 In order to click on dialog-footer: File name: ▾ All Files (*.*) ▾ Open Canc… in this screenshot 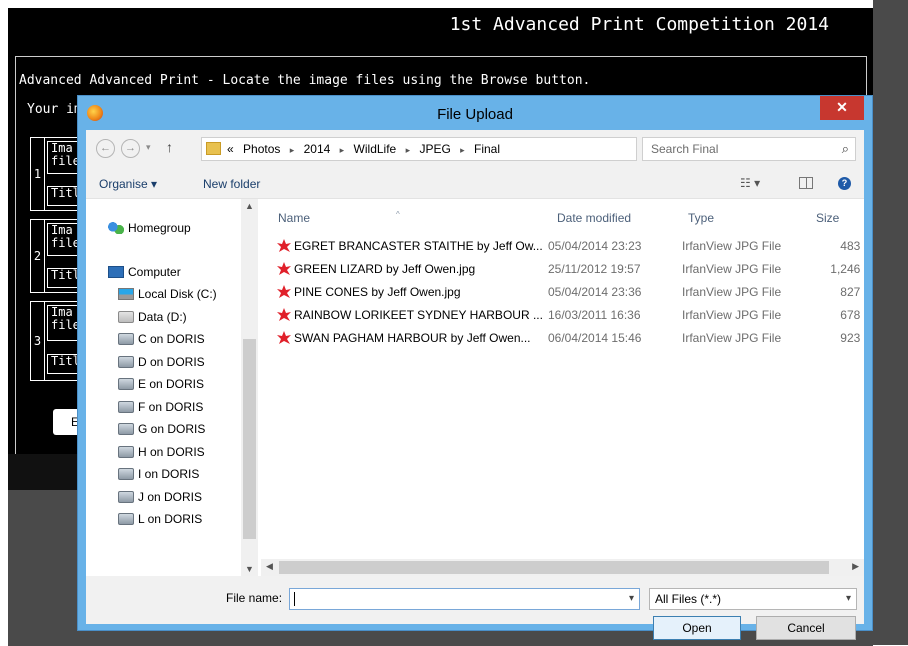, I will do `click(475, 608)`.